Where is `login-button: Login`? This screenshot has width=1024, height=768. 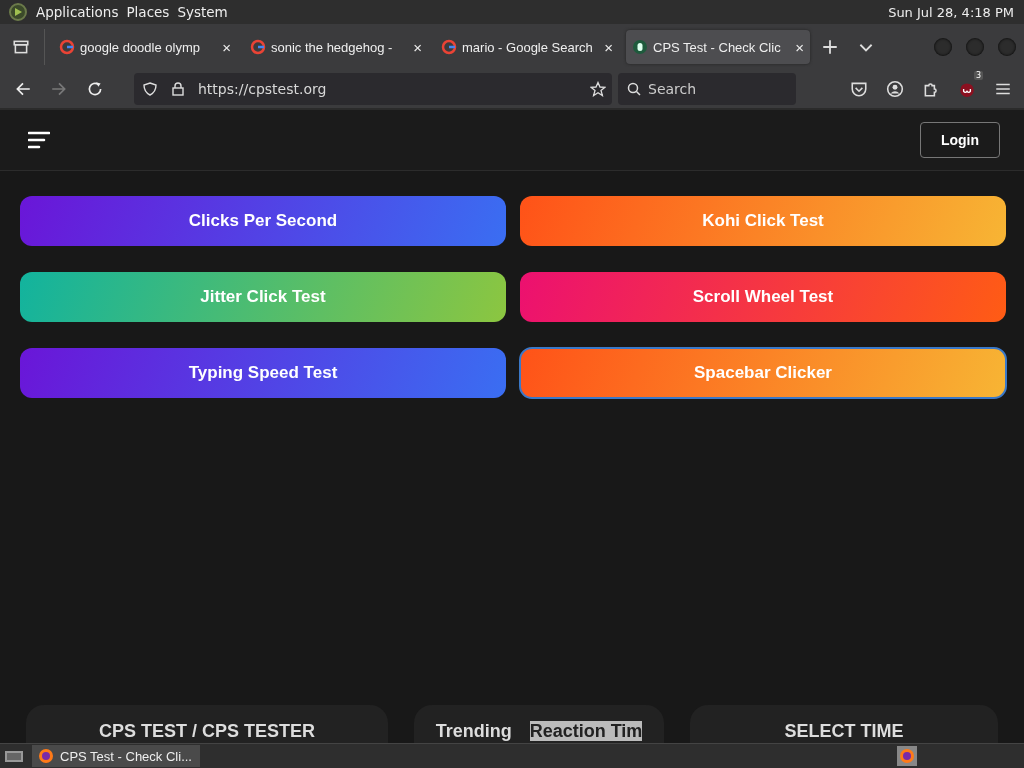 login-button: Login is located at coordinates (959, 140).